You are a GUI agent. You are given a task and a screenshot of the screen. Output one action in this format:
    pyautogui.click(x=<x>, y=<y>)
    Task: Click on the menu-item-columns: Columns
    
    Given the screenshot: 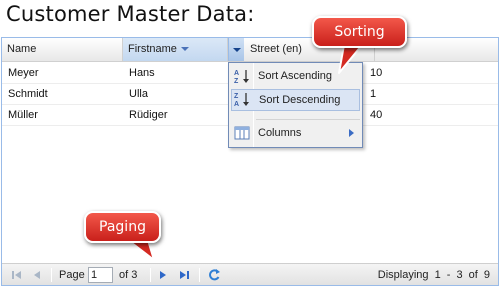 What is the action you would take?
    pyautogui.click(x=295, y=133)
    